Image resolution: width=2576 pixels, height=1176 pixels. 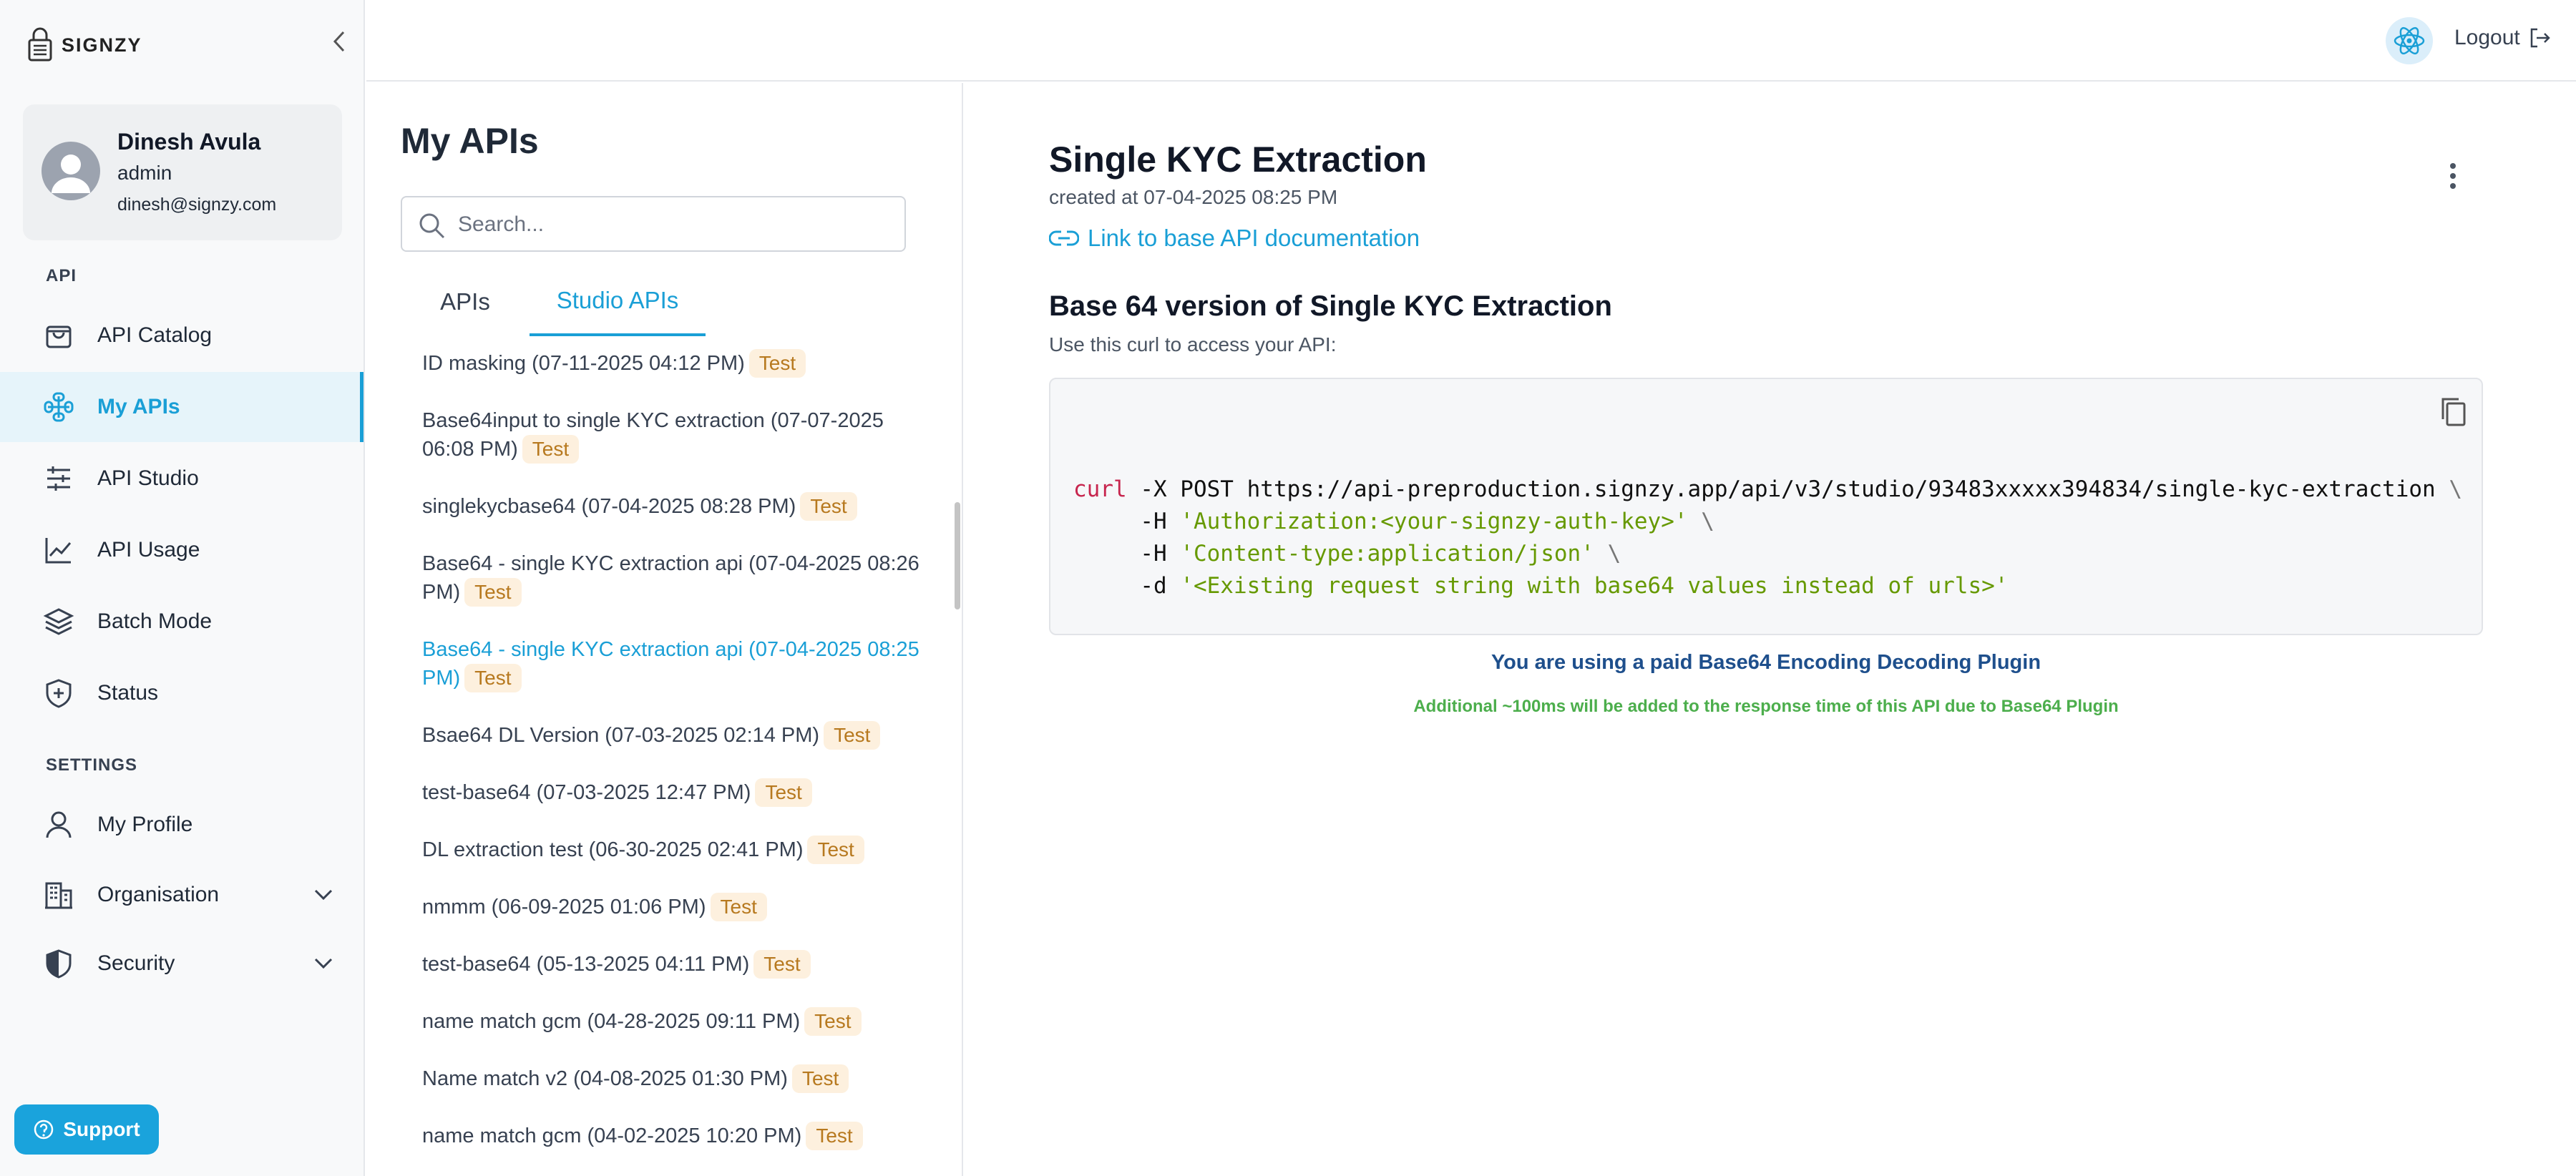 What do you see at coordinates (59, 407) in the screenshot?
I see `api-icon` at bounding box center [59, 407].